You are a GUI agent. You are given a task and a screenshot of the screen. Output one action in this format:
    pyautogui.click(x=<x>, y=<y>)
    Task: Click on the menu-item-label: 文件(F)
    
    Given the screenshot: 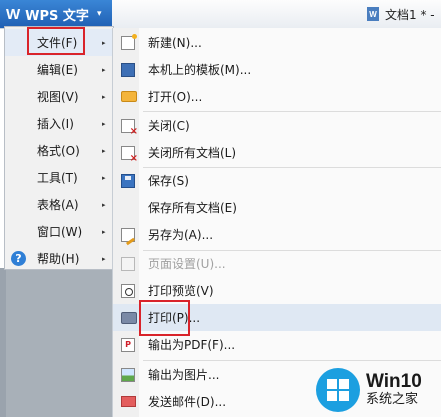 What is the action you would take?
    pyautogui.click(x=57, y=43)
    